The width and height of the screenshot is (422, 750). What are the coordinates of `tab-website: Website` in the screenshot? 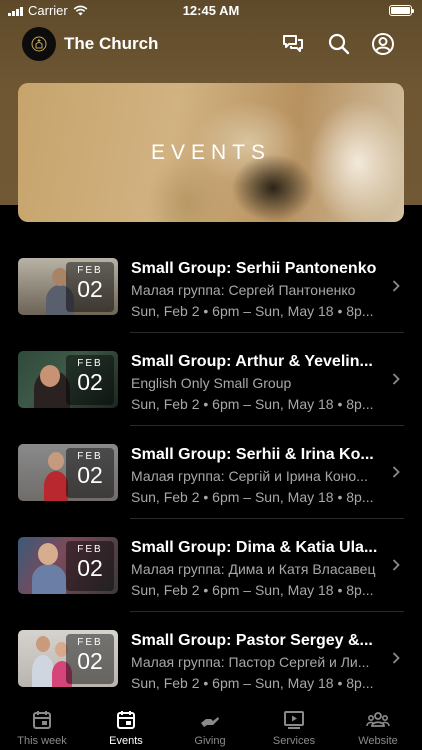 It's located at (378, 725).